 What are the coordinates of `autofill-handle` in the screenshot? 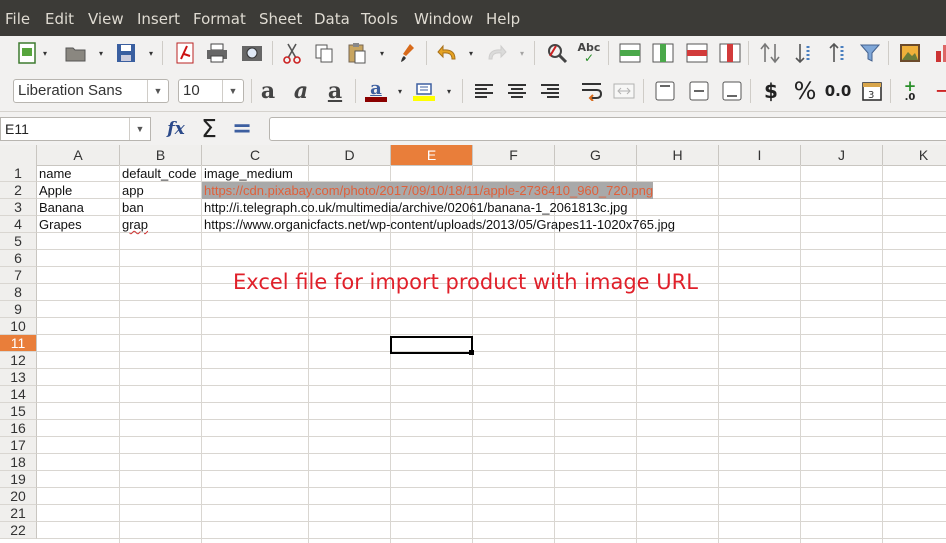 It's located at (471, 352).